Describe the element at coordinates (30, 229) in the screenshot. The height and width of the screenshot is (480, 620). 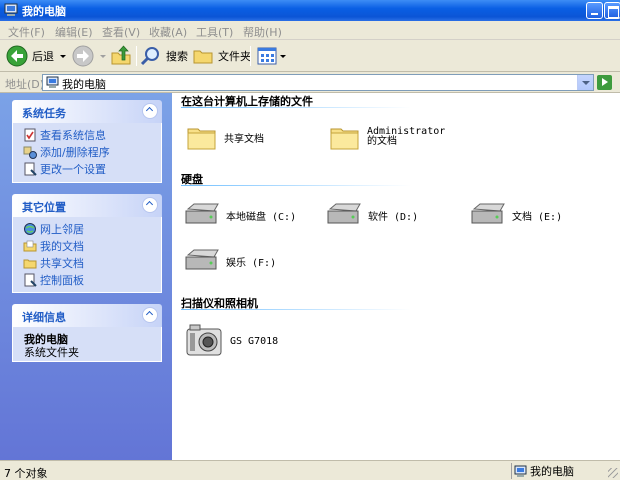
I see `network-globe-icon` at that location.